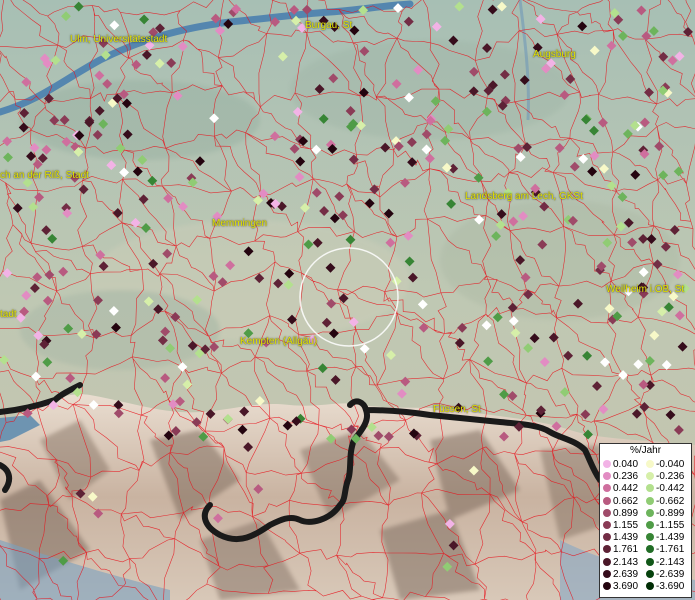  What do you see at coordinates (626, 550) in the screenshot?
I see `legend-value-positive: 1.761` at bounding box center [626, 550].